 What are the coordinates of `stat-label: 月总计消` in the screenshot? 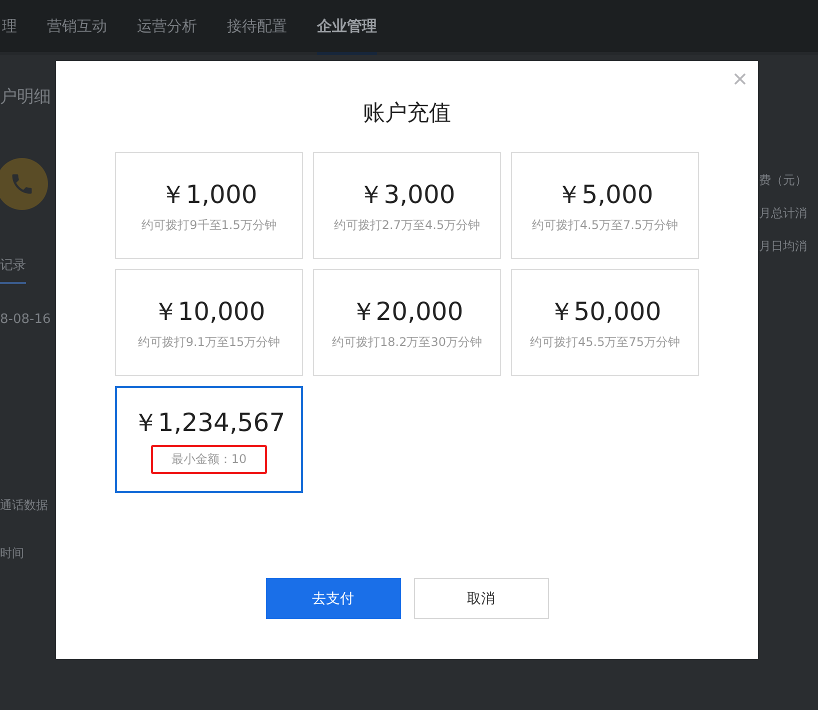 It's located at (783, 213).